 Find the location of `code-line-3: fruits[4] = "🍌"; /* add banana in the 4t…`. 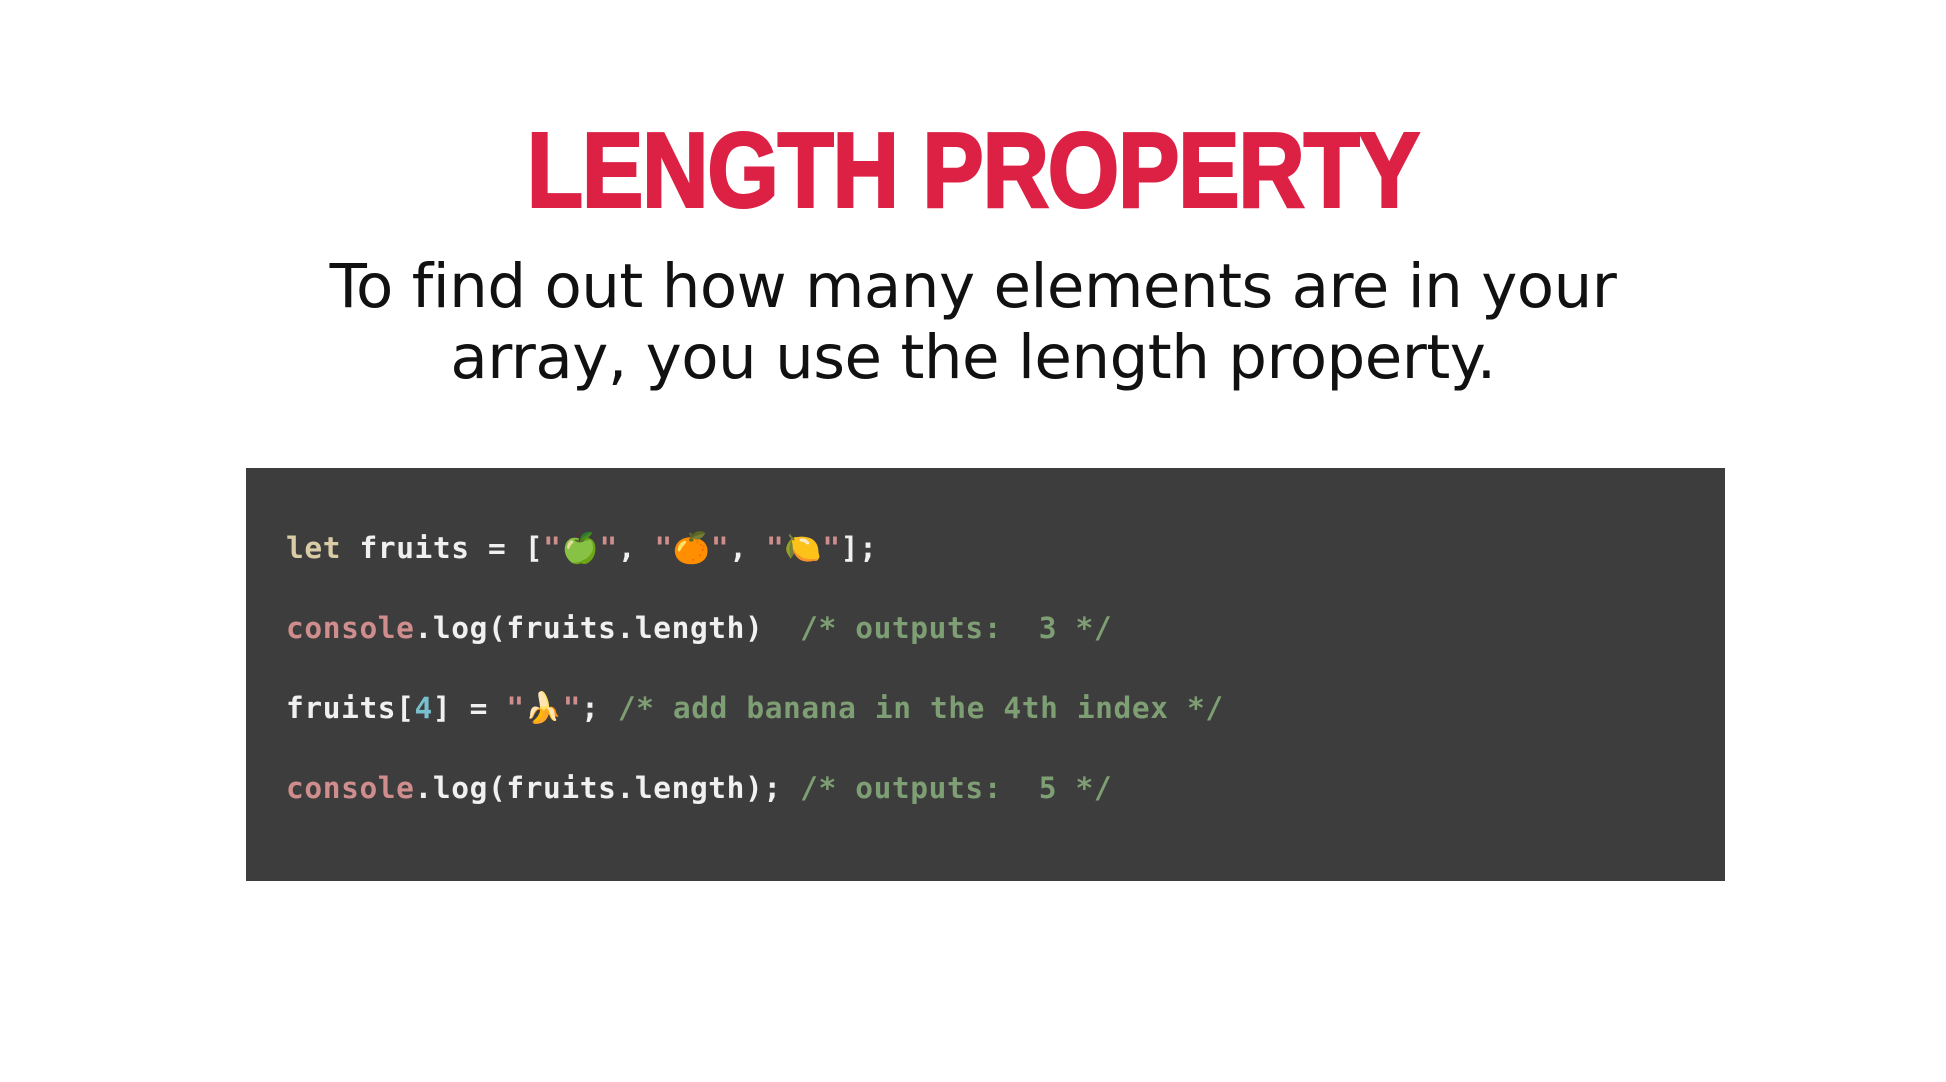

code-line-3: fruits[4] = "🍌"; /* add banana in the 4t… is located at coordinates (1005, 708).